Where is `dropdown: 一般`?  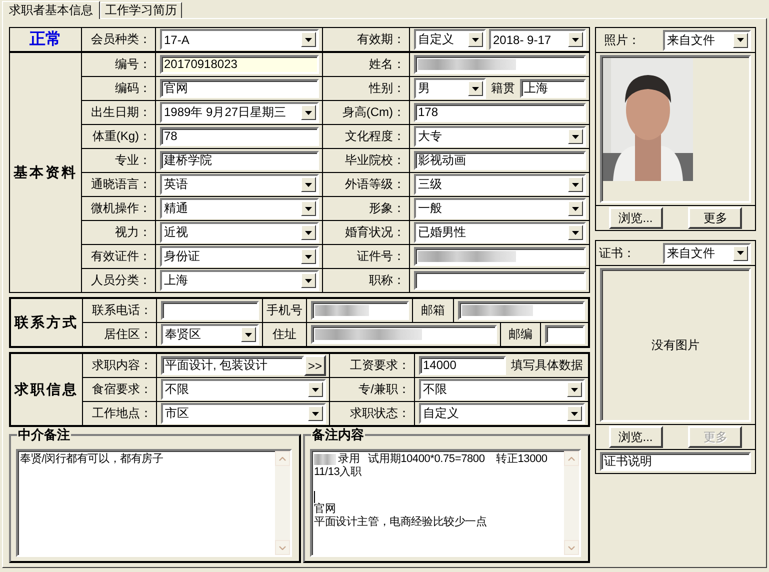
dropdown: 一般 is located at coordinates (500, 208).